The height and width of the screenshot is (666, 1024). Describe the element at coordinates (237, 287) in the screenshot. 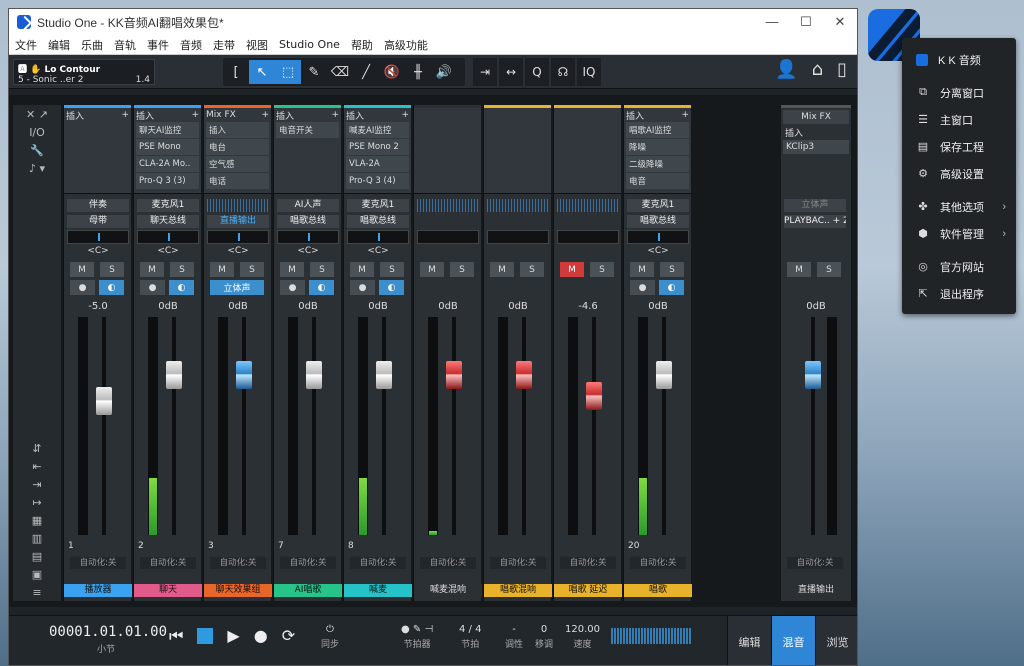

I see `stereo-button: 立体声` at that location.